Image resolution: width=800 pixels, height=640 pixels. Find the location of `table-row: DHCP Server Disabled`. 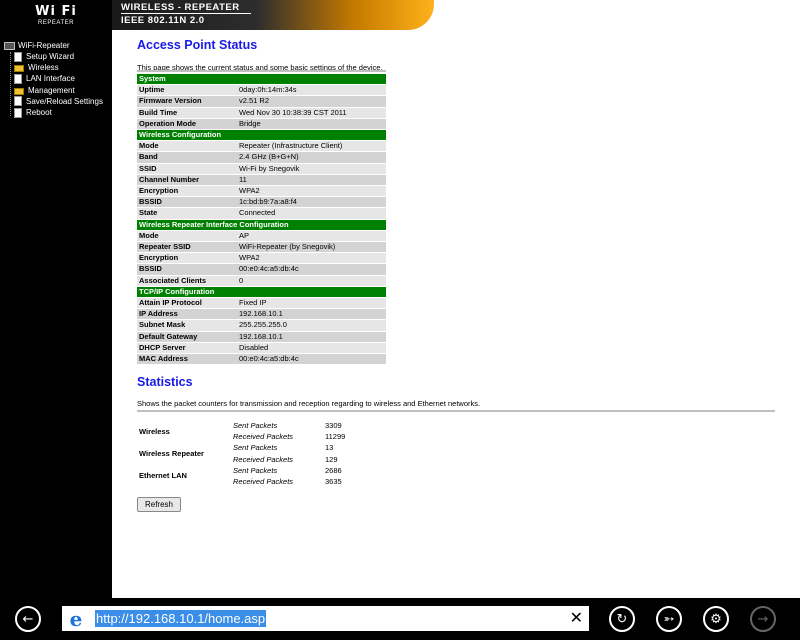

table-row: DHCP Server Disabled is located at coordinates (261, 348).